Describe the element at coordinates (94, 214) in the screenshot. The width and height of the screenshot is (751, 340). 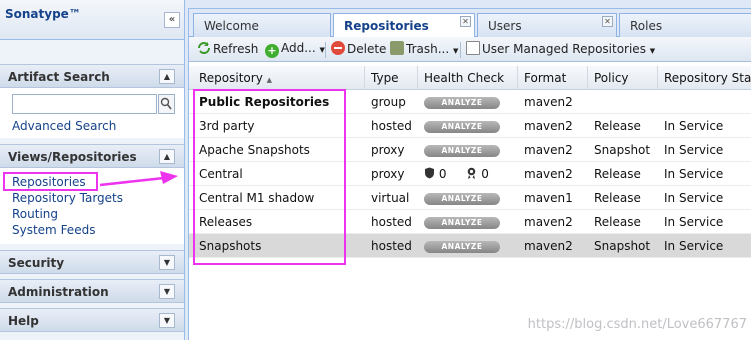
I see `nav-routing-link: Routing` at that location.